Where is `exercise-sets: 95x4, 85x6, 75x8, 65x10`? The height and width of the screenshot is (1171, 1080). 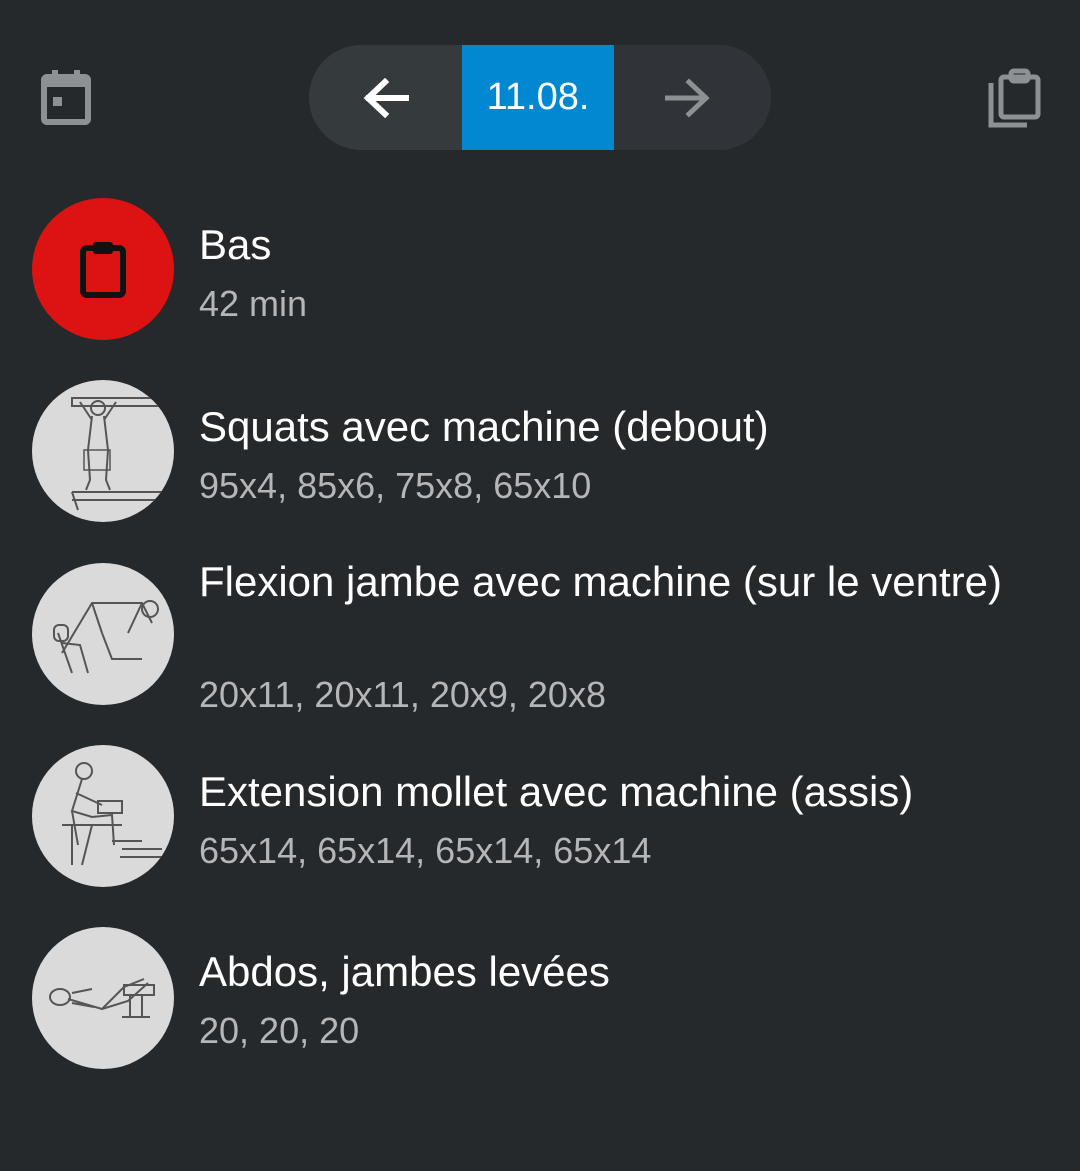
exercise-sets: 95x4, 85x6, 75x8, 65x10 is located at coordinates (395, 485).